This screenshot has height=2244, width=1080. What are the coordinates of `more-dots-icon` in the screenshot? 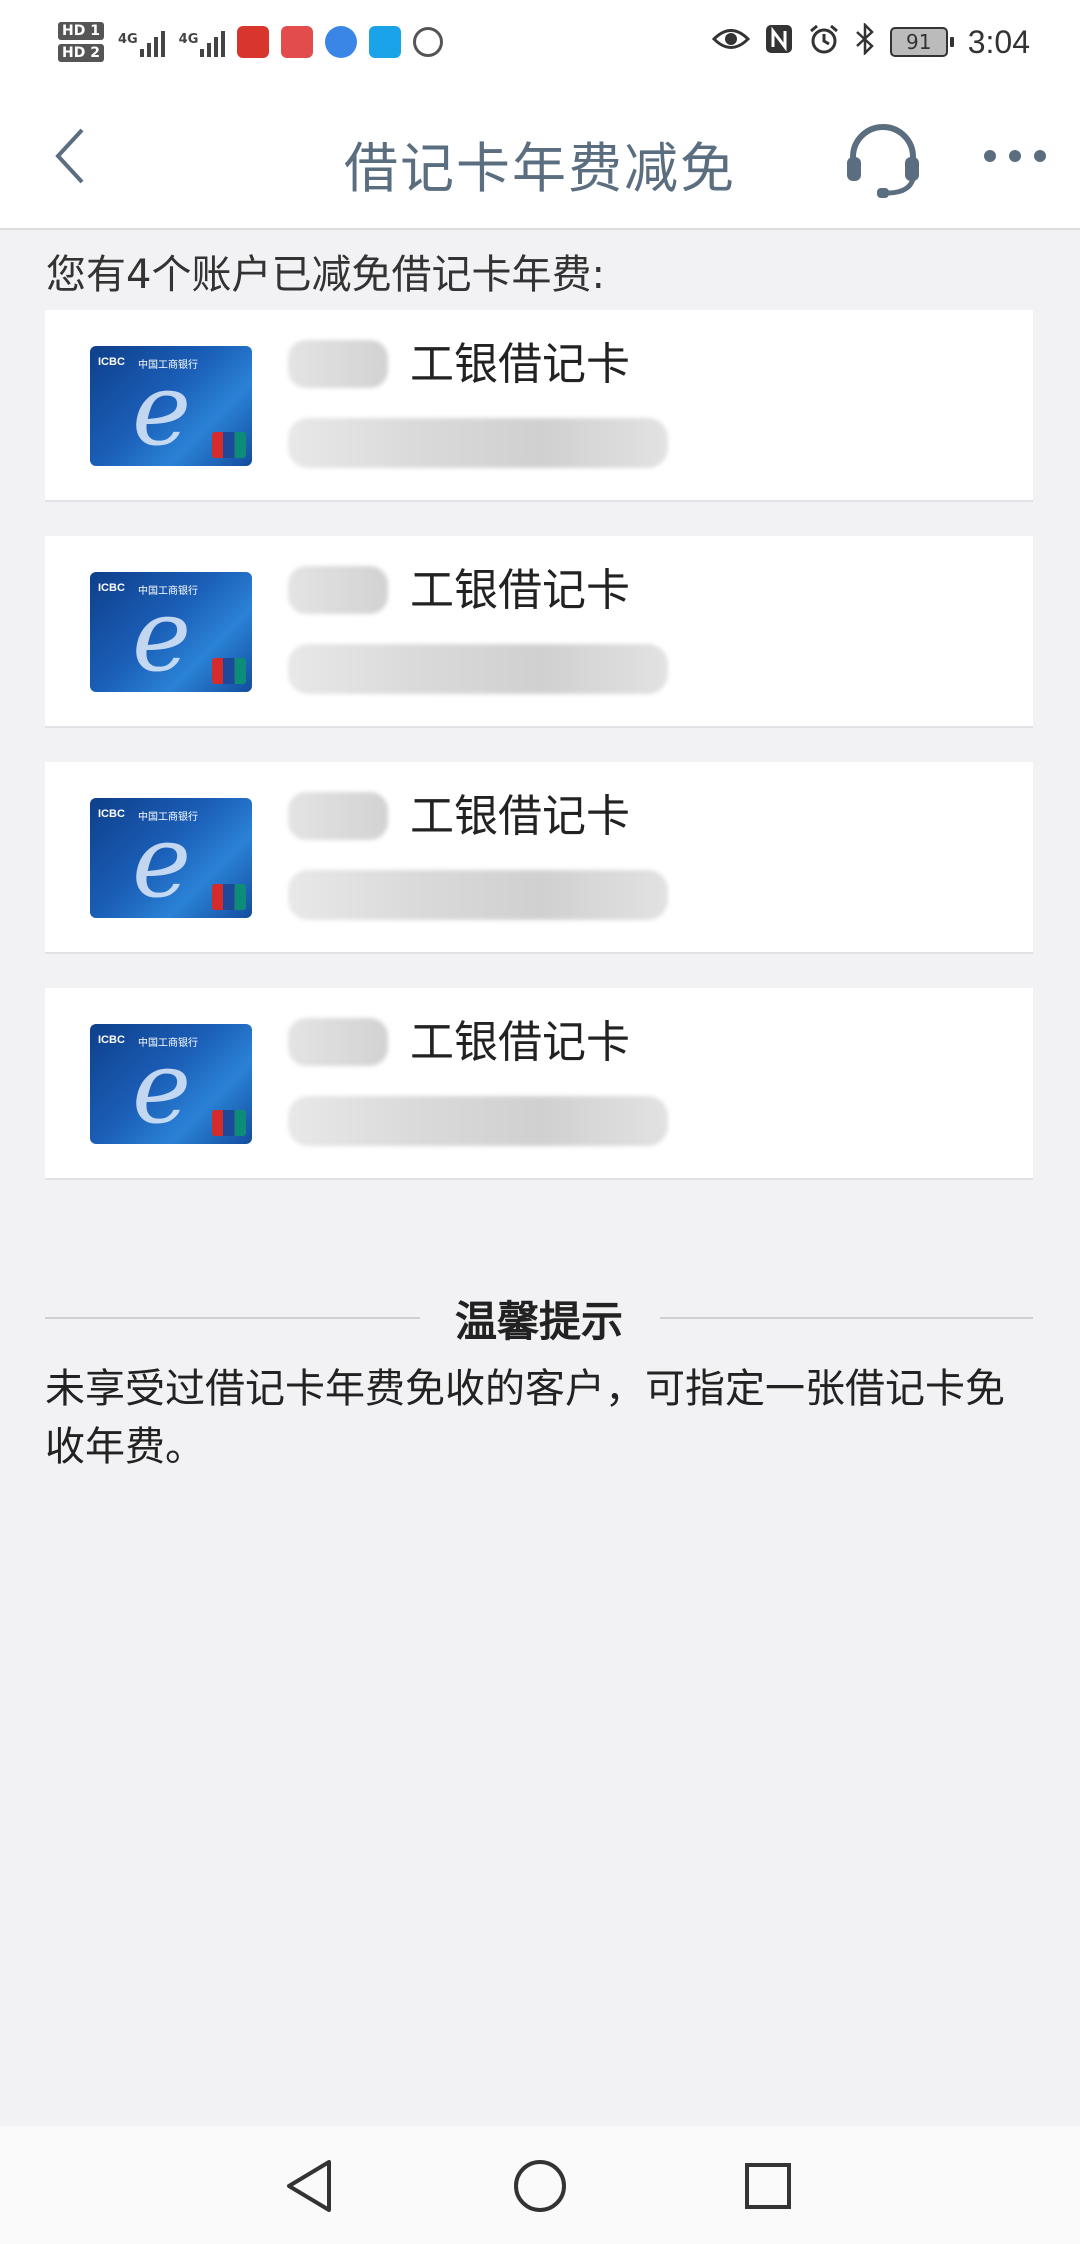 It's located at (1015, 156).